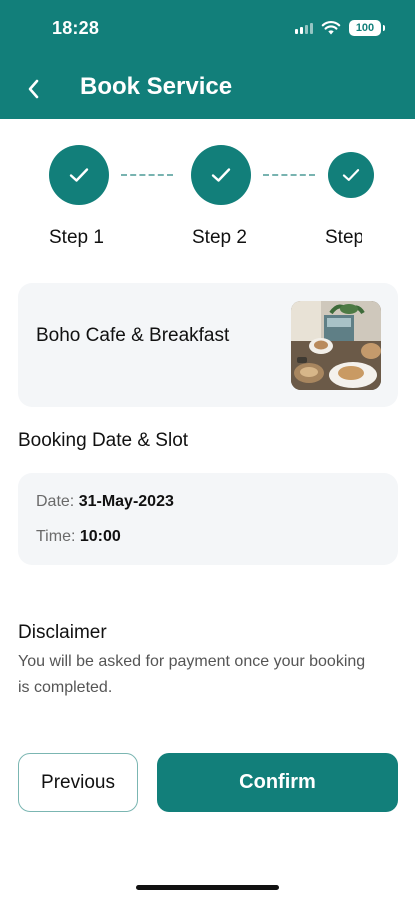  I want to click on cellular-signal-icon, so click(304, 28).